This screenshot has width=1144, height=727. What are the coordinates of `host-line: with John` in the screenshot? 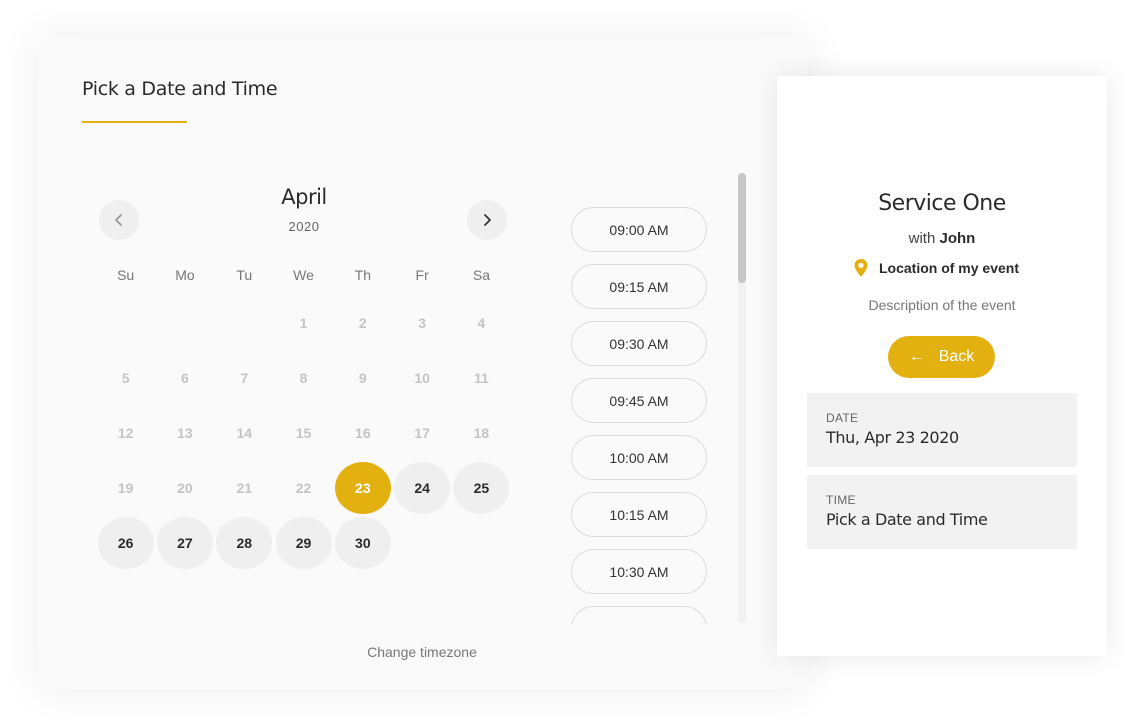 It's located at (942, 238).